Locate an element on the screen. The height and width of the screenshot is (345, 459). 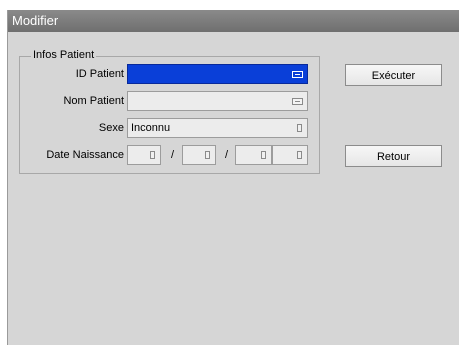
birth-day-input is located at coordinates (144, 155).